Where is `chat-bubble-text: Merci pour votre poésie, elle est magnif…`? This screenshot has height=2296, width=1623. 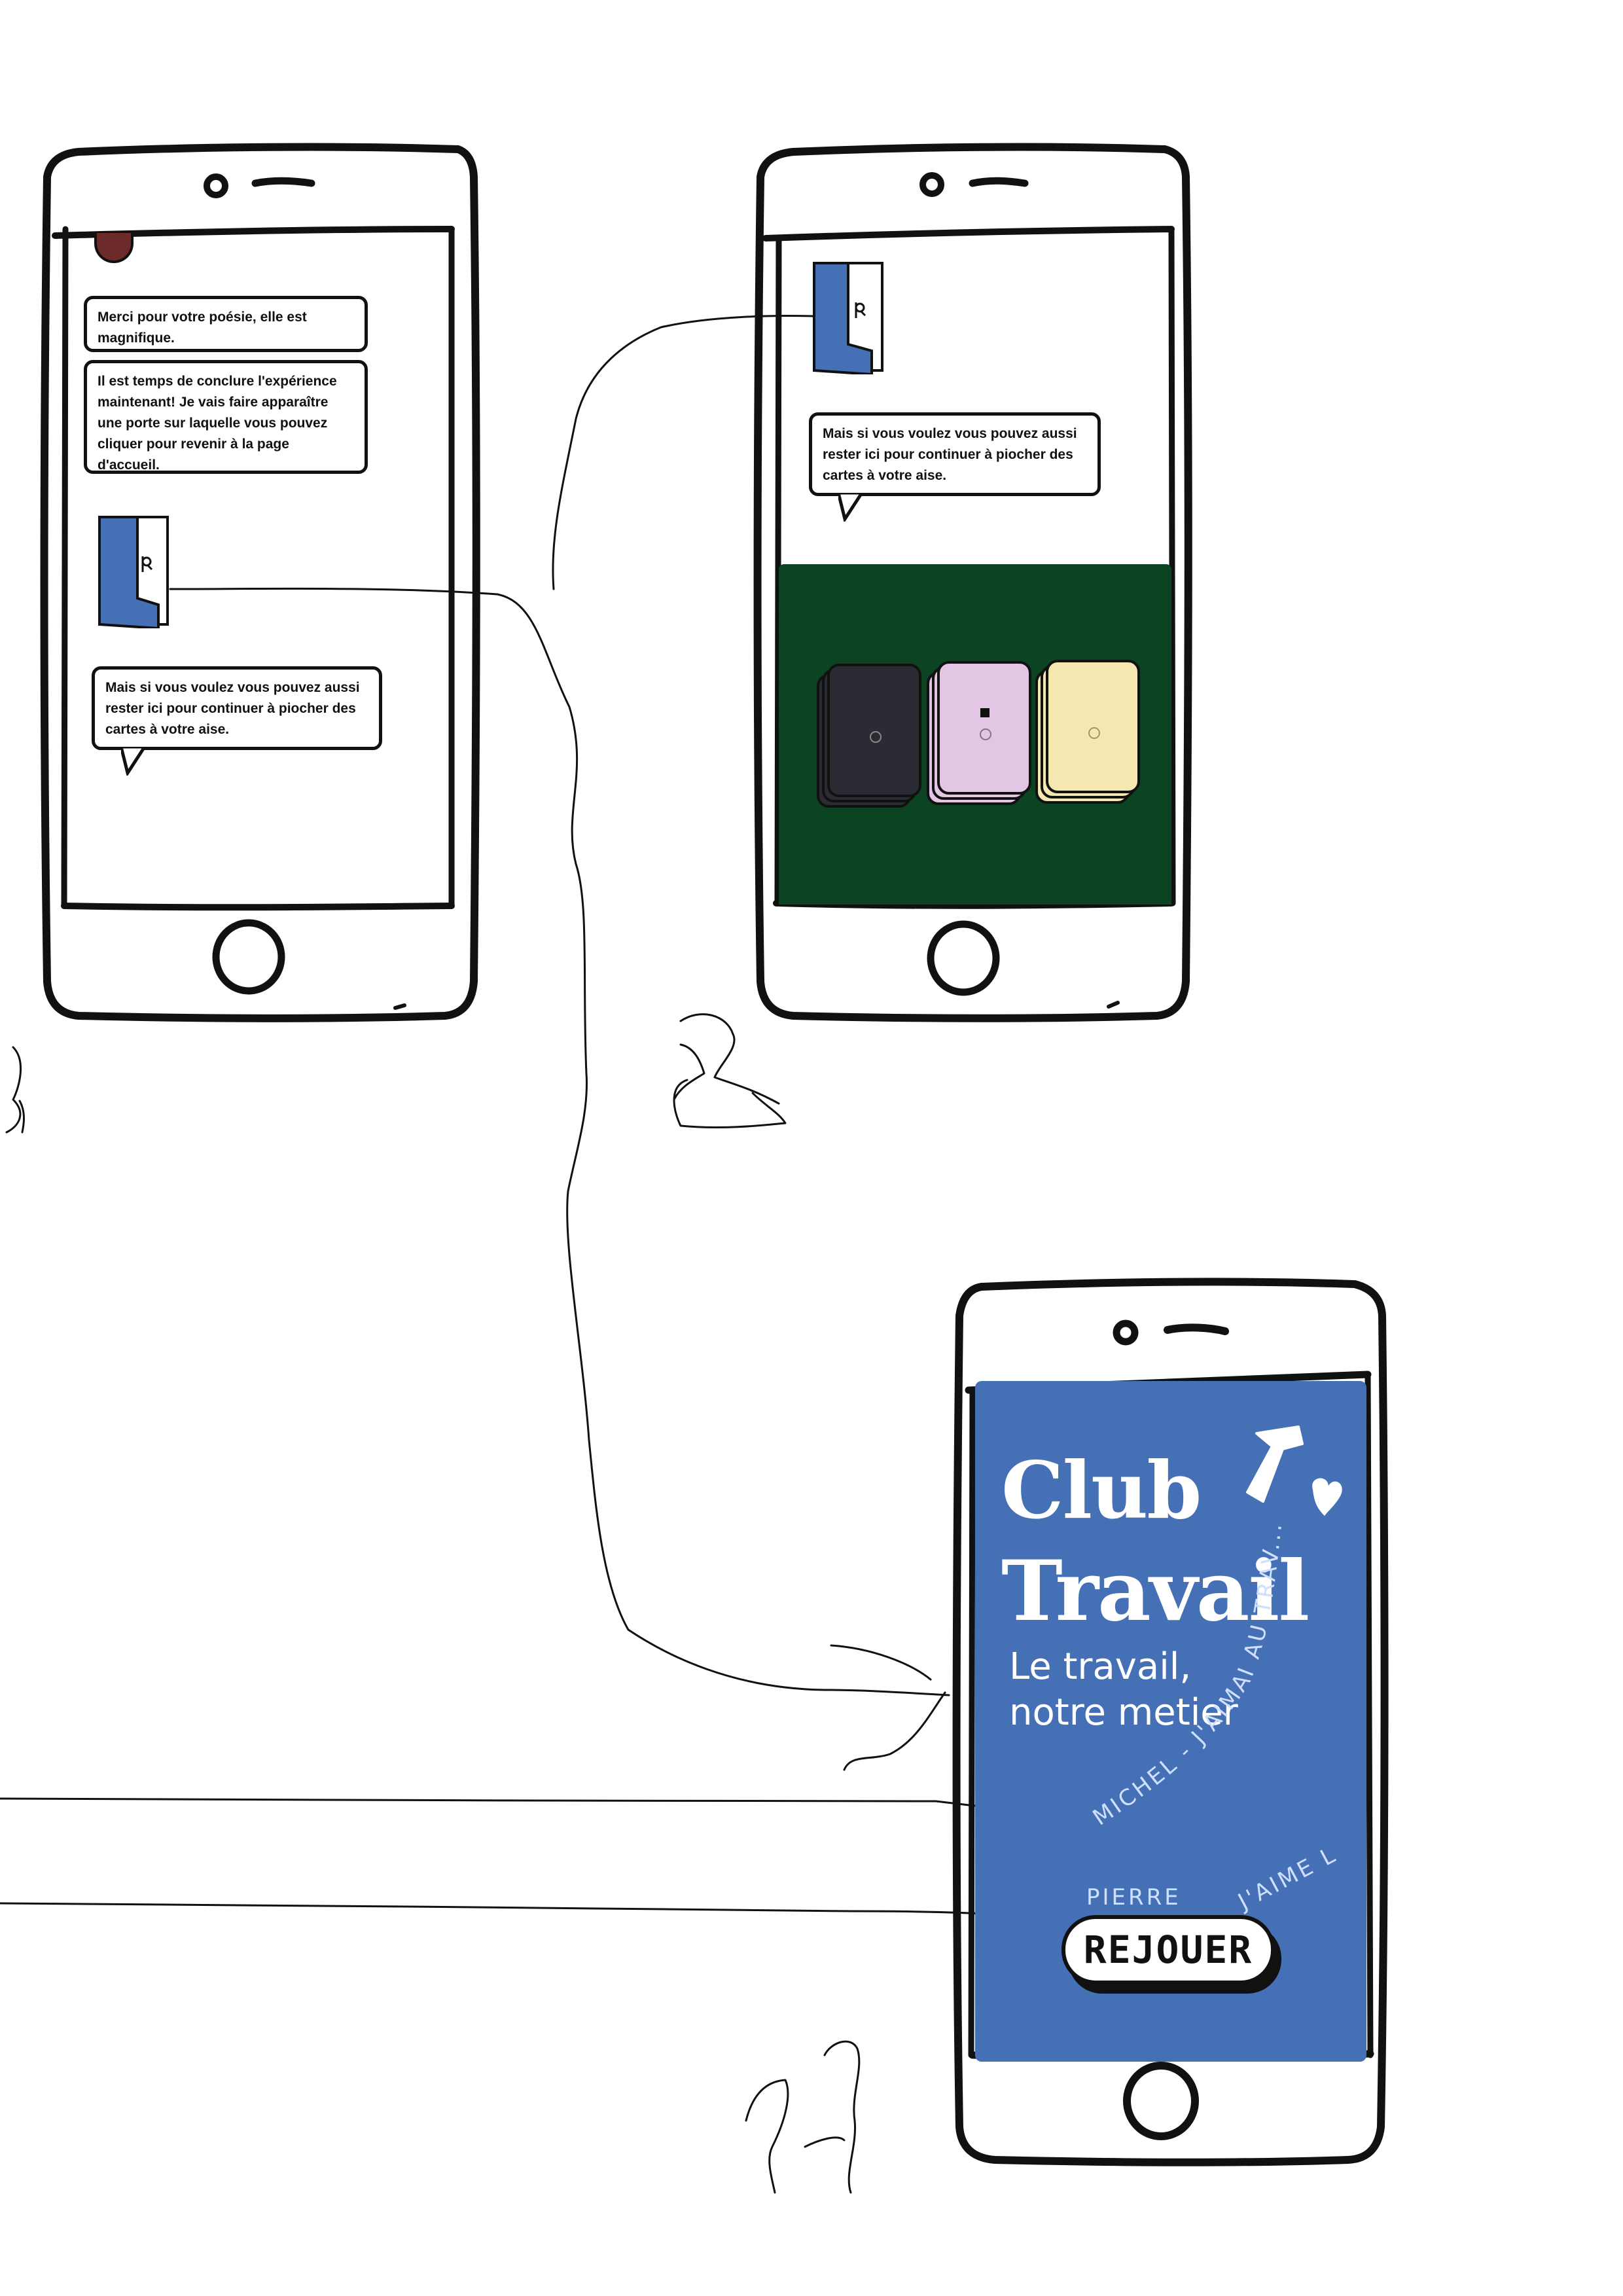 chat-bubble-text: Merci pour votre poésie, elle est magnif… is located at coordinates (202, 328).